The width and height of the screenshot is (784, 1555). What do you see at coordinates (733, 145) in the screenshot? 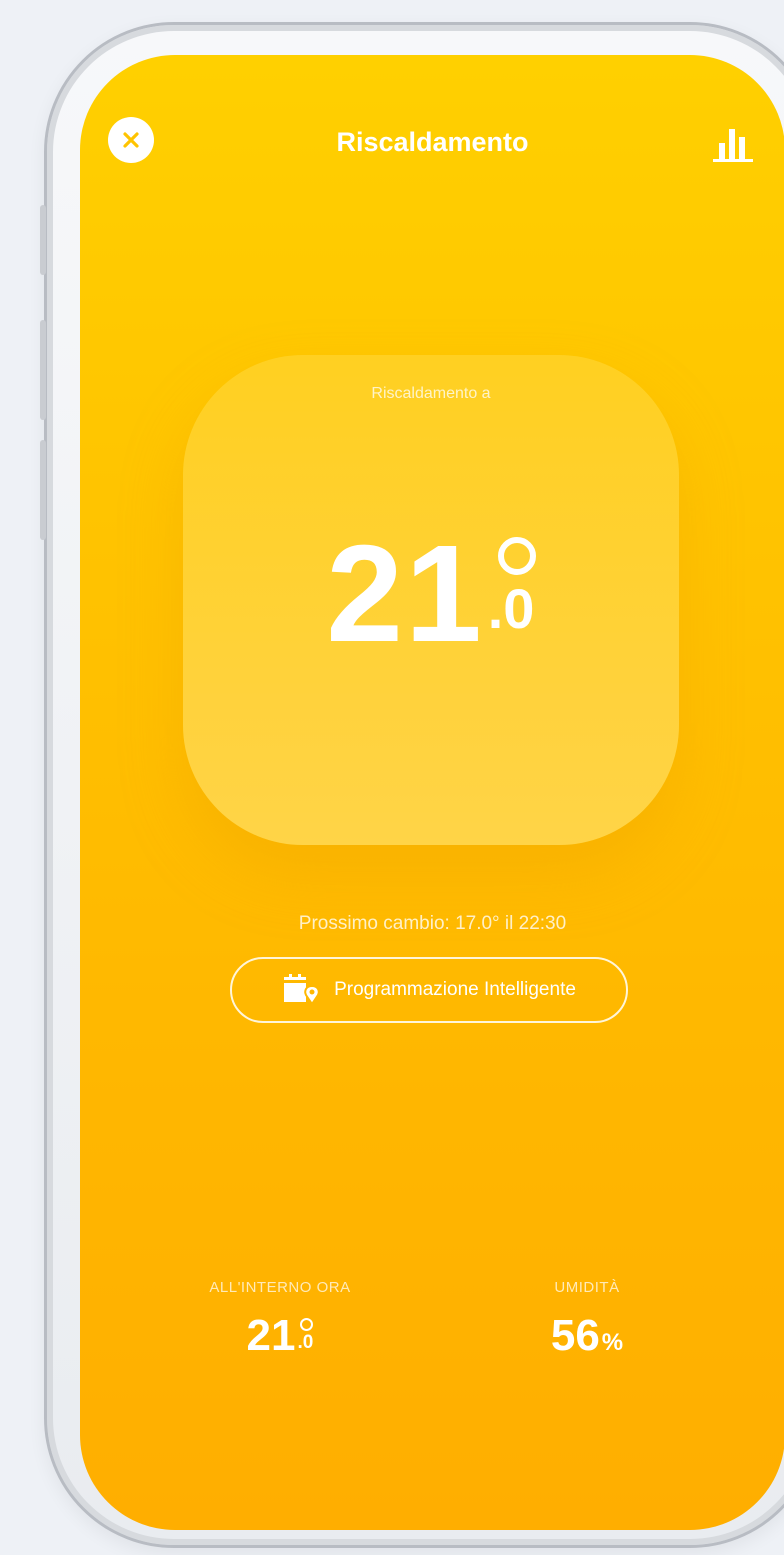
I see `bar-chart-icon` at bounding box center [733, 145].